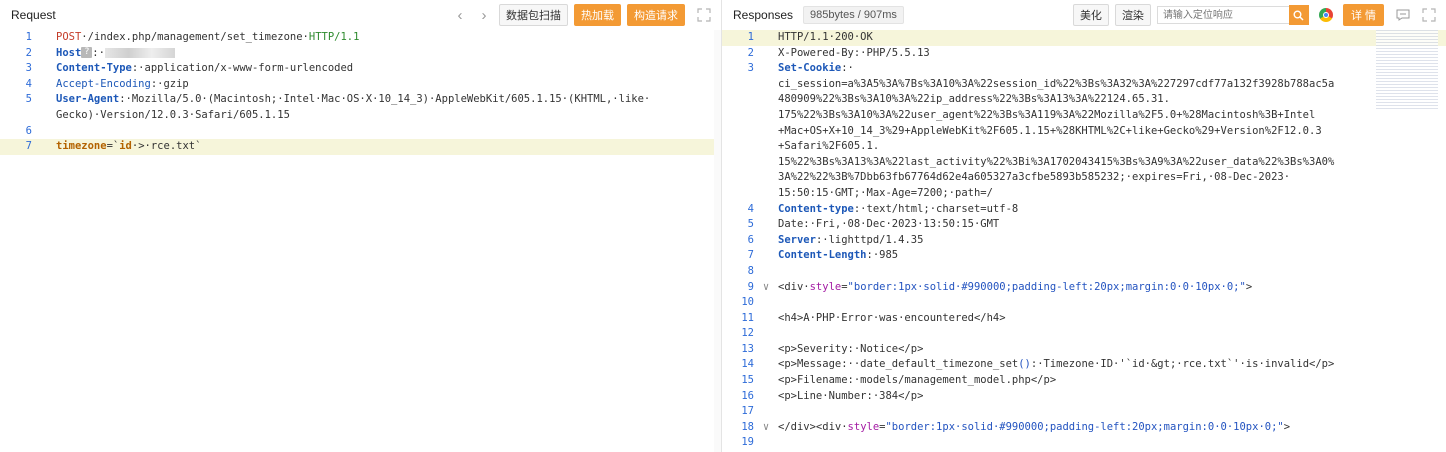  Describe the element at coordinates (113, 146) in the screenshot. I see `token: =`` at that location.